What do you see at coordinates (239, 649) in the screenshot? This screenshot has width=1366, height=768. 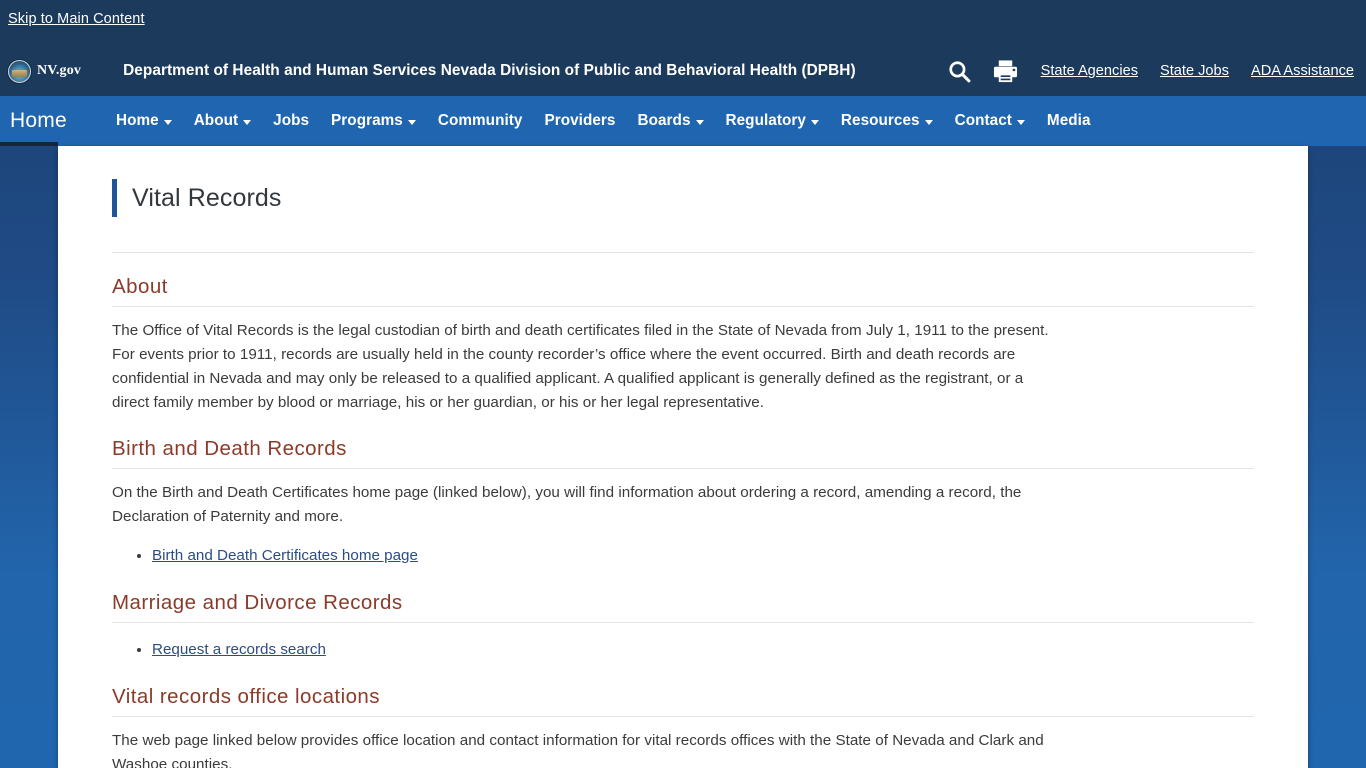 I see `request-records-search-link: Request a records search` at bounding box center [239, 649].